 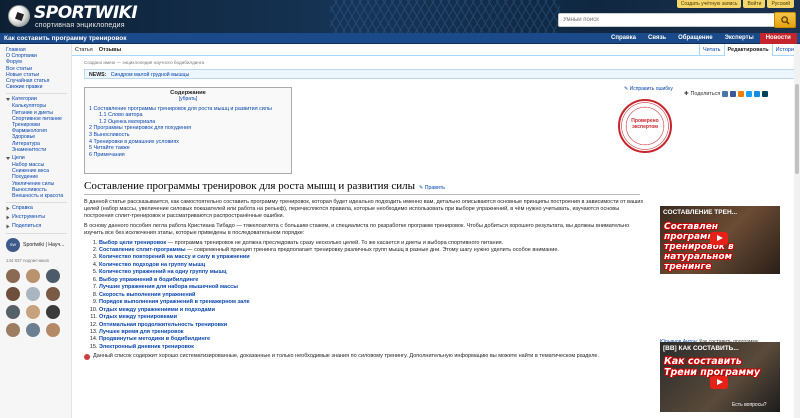 I want to click on video-question-label: Есть вопросы?, so click(x=749, y=405).